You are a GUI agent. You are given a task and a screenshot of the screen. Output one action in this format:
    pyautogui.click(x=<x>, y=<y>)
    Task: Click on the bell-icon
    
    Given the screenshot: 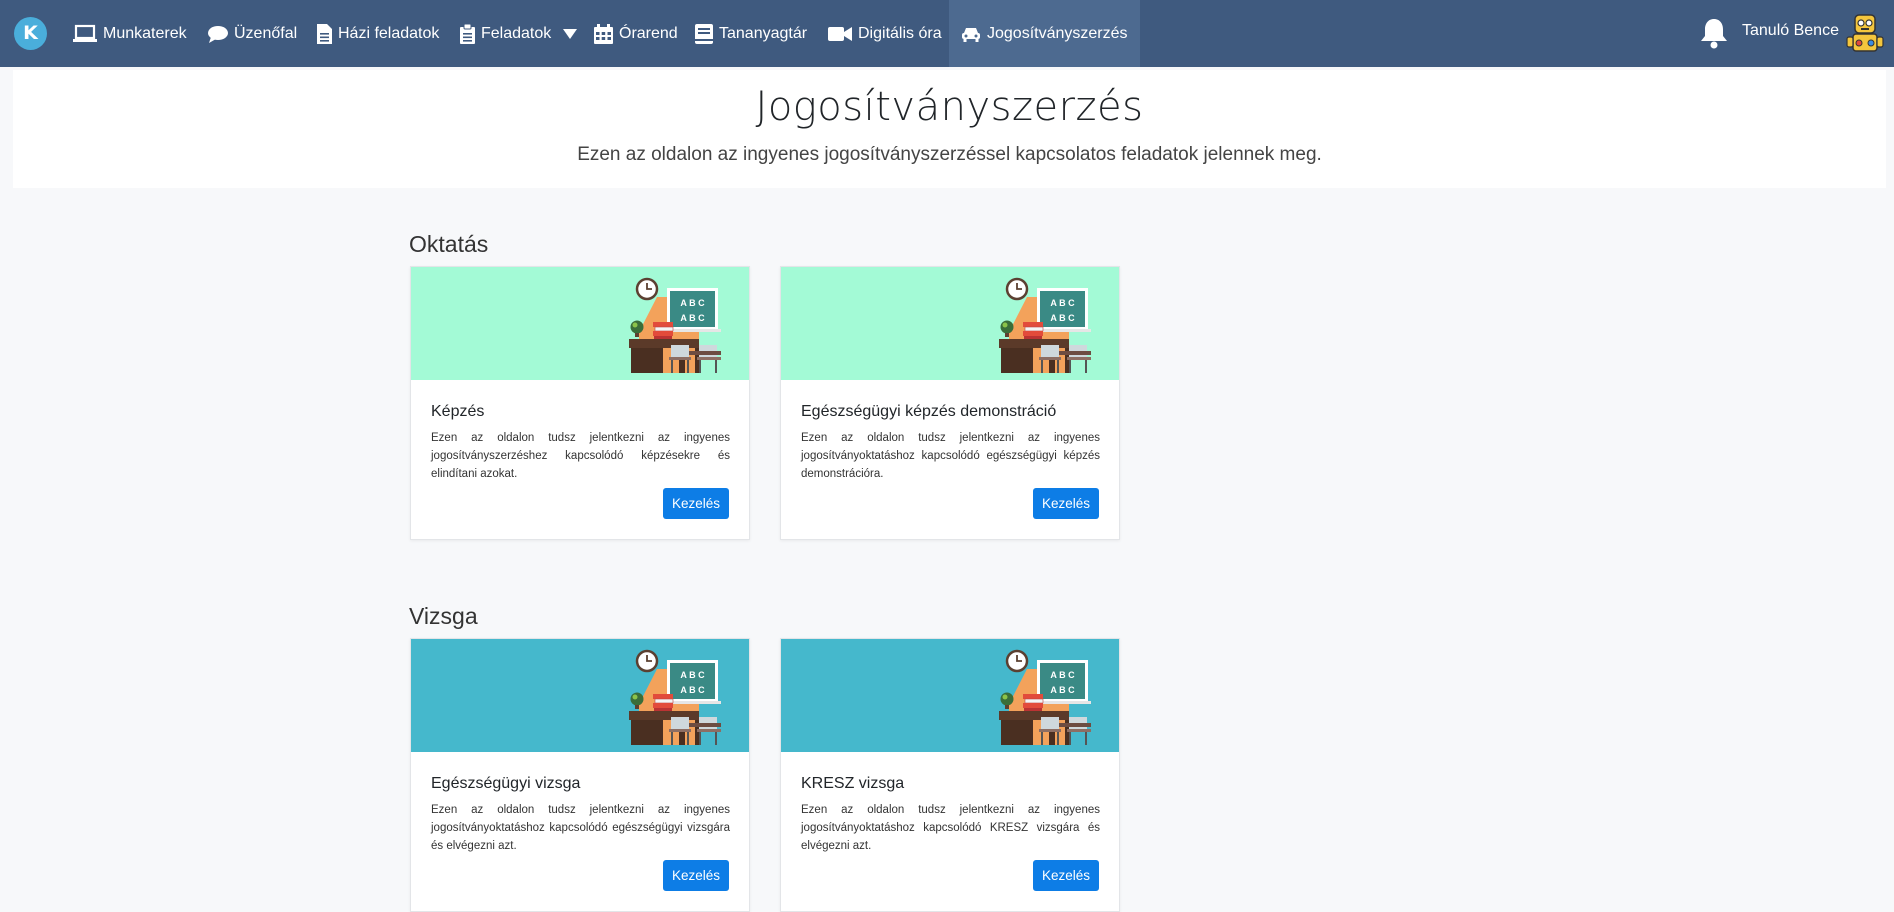 What is the action you would take?
    pyautogui.click(x=1714, y=33)
    